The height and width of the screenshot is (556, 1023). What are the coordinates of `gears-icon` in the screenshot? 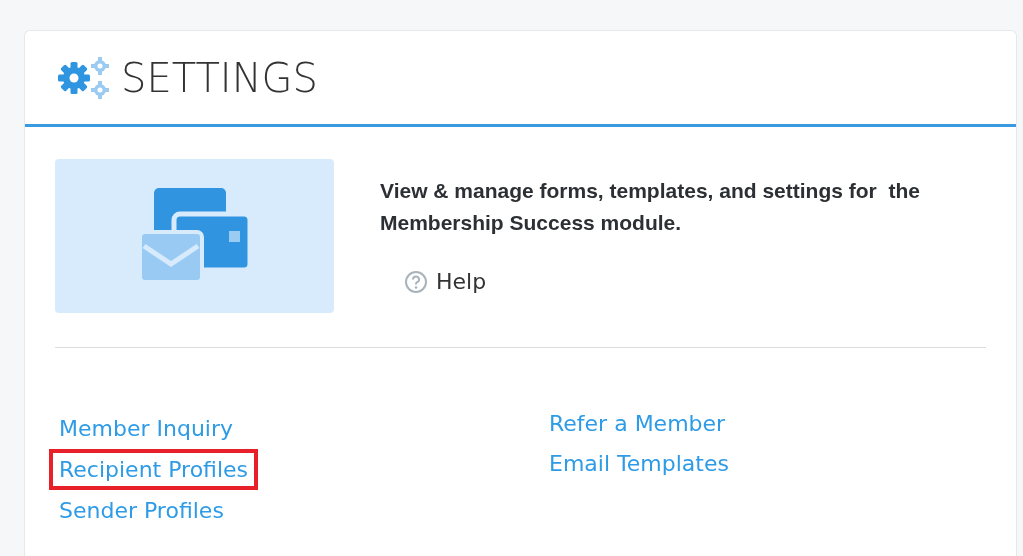 It's located at (83, 77).